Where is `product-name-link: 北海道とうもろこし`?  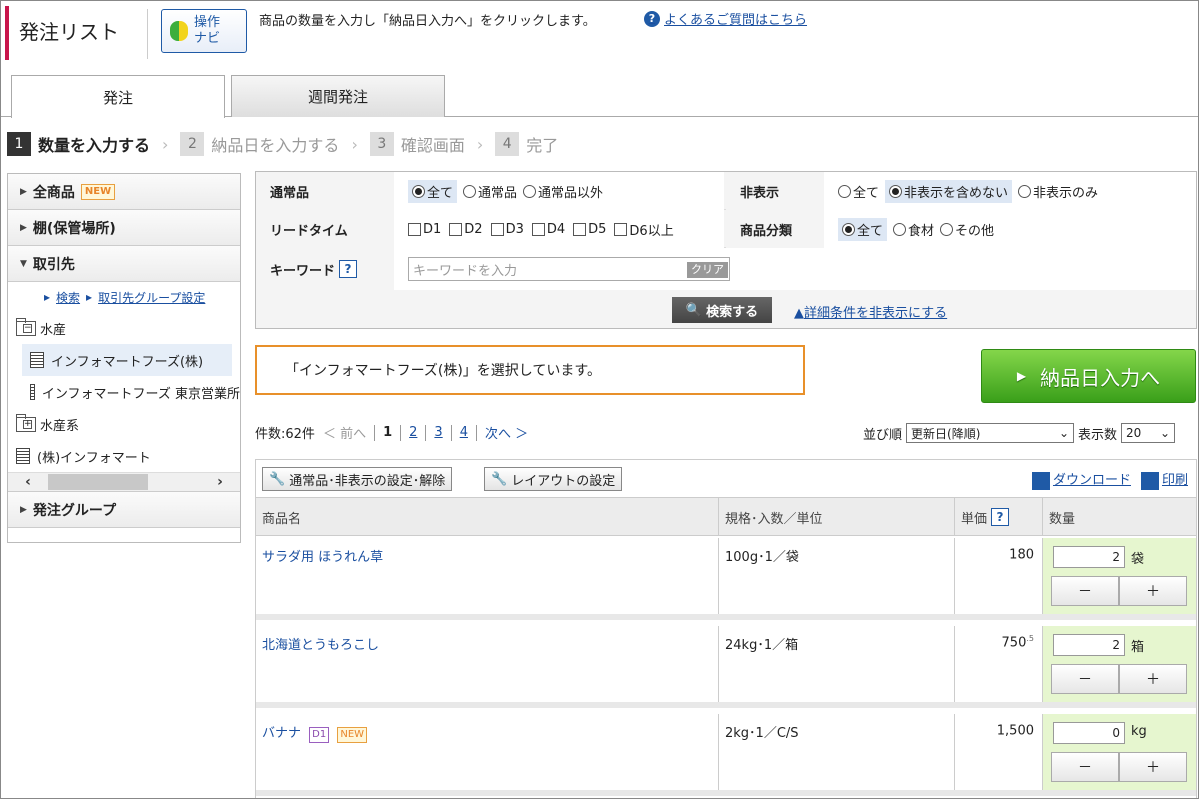 product-name-link: 北海道とうもろこし is located at coordinates (487, 664).